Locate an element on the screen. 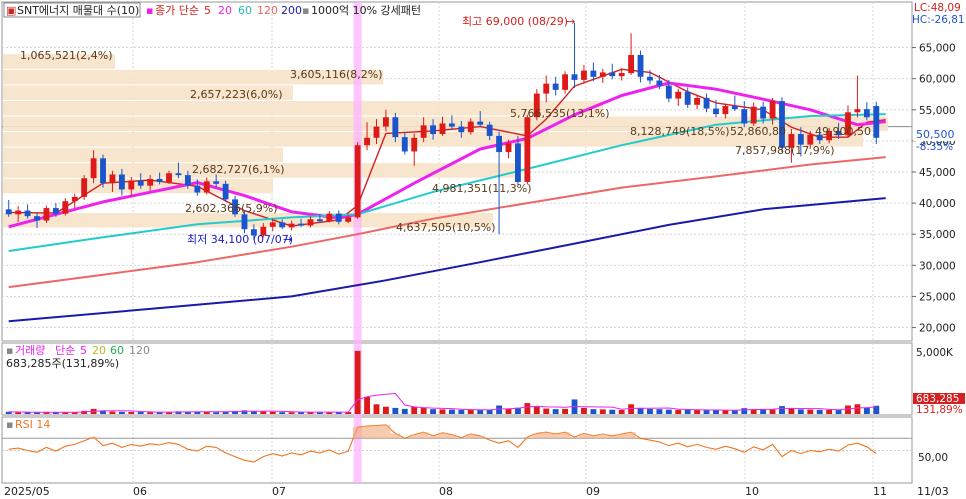 This screenshot has width=966, height=499. x-label-2025-05: 2025/05 is located at coordinates (27, 491).